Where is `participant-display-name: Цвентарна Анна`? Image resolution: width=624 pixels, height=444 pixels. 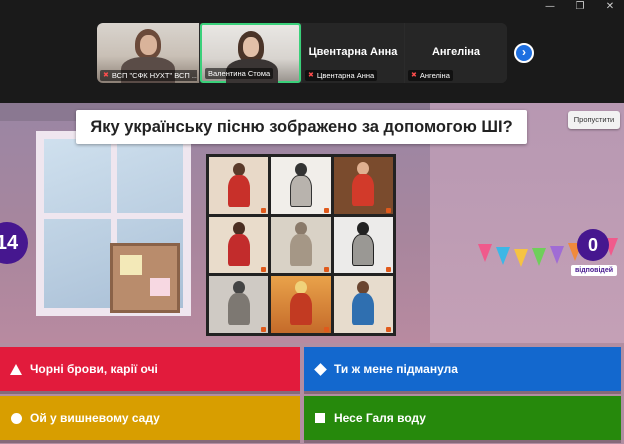
participant-display-name: Цвентарна Анна is located at coordinates (353, 52).